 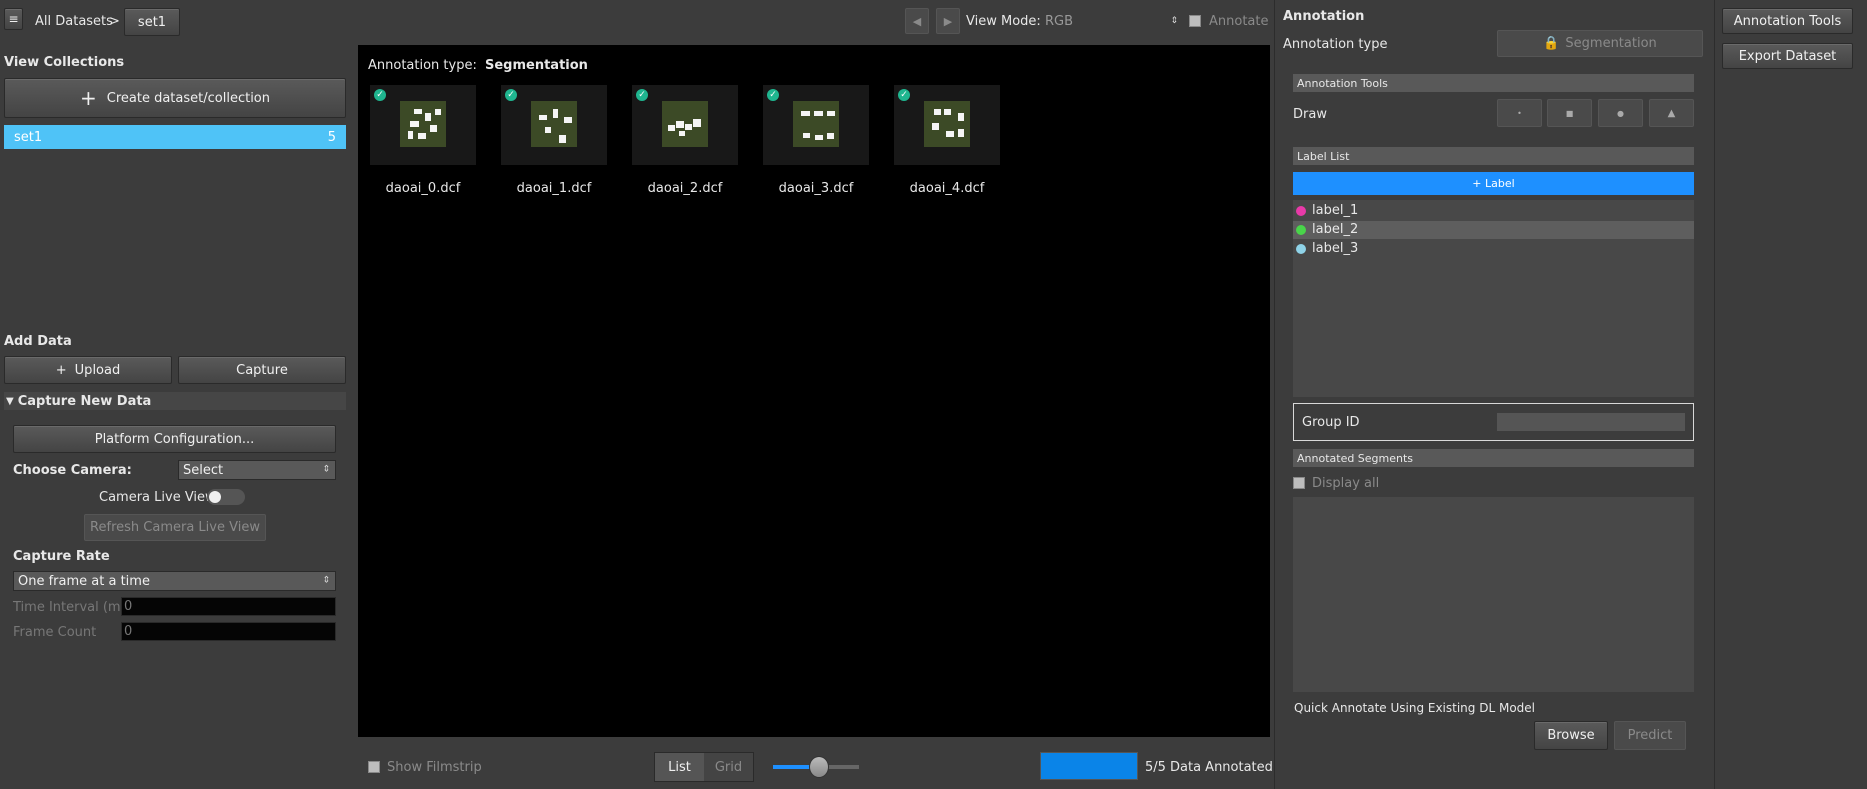 I want to click on tab-list: List, so click(x=679, y=767).